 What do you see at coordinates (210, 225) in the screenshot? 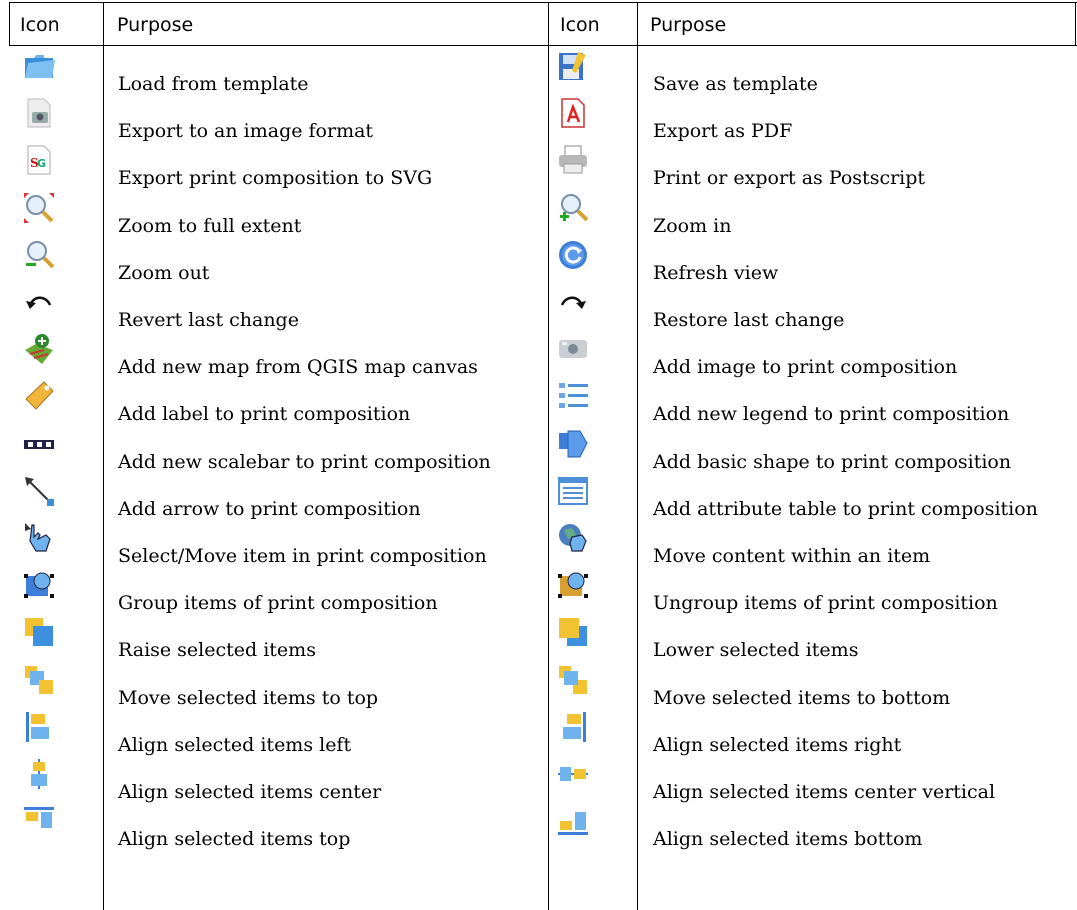
I see `purpose-left-text: Zoom to full extent` at bounding box center [210, 225].